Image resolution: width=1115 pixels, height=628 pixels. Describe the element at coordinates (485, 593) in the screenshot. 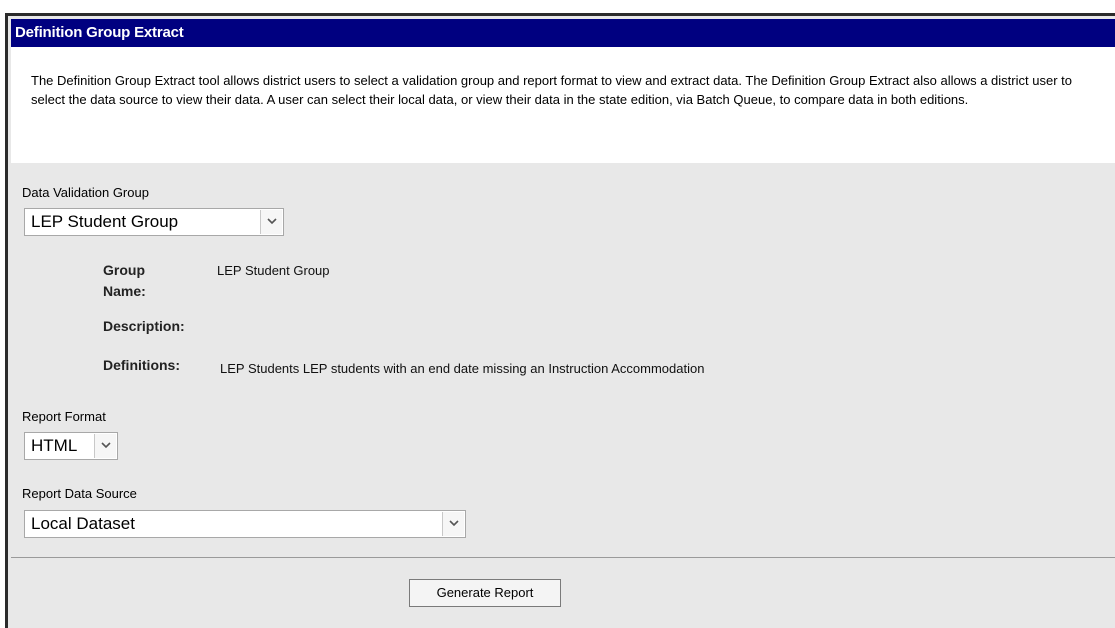

I see `generate-report-button: Generate Report` at that location.